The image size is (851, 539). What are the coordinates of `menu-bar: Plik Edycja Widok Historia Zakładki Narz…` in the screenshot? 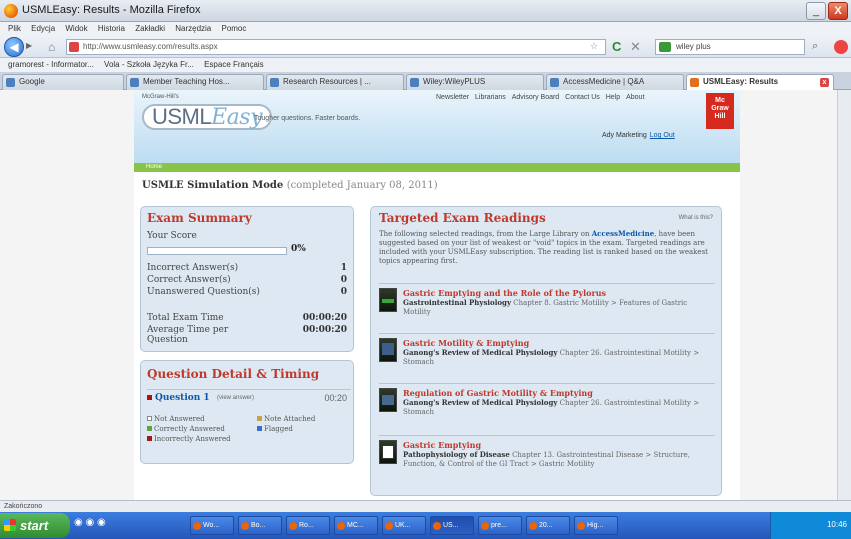 It's located at (425, 29).